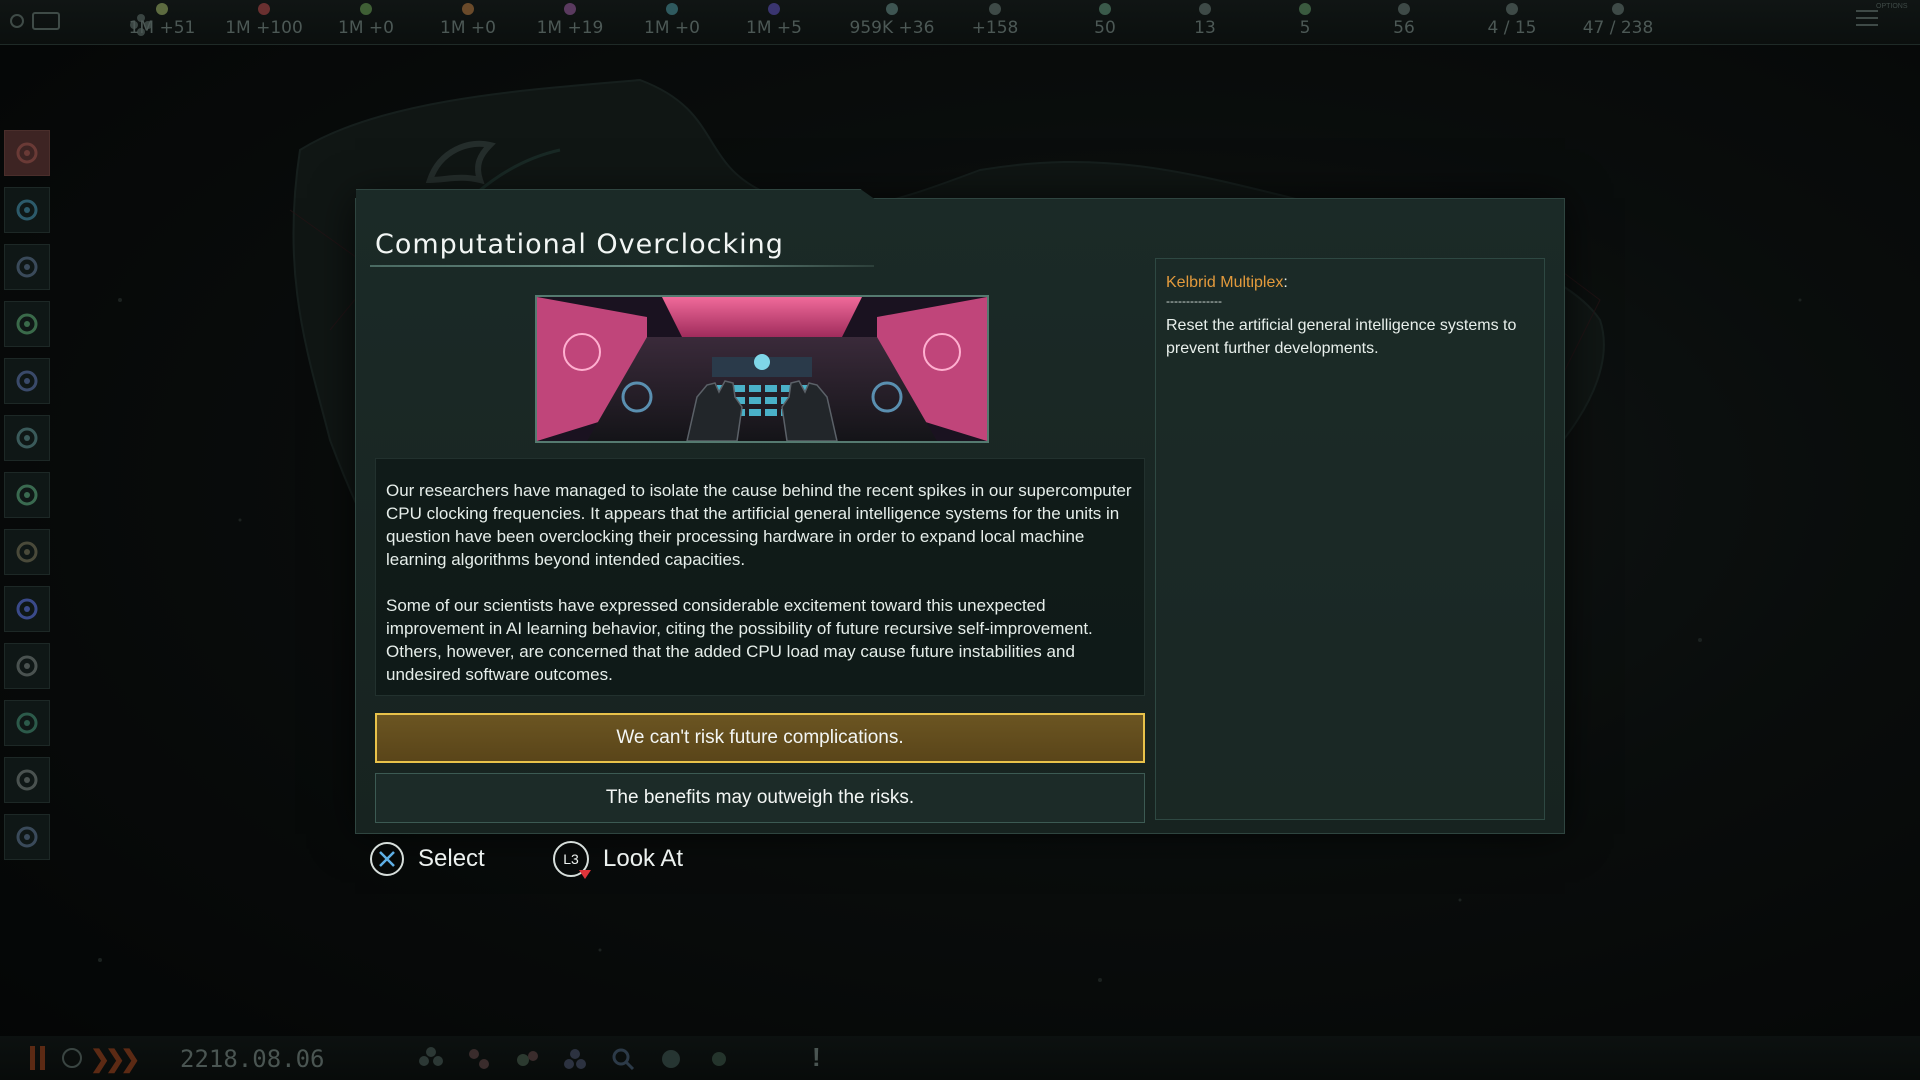 The image size is (1920, 1080). Describe the element at coordinates (1867, 19) in the screenshot. I see `menu-icon` at that location.